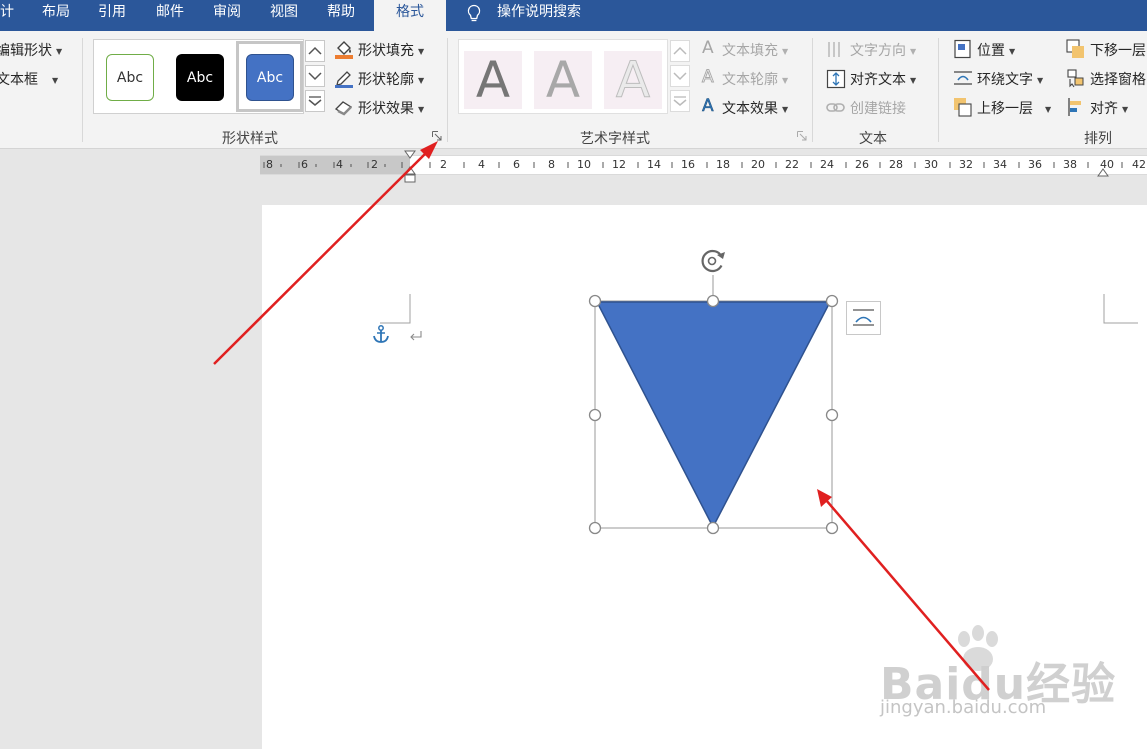  I want to click on text-outline-button: 文本轮廓 ▼, so click(755, 79).